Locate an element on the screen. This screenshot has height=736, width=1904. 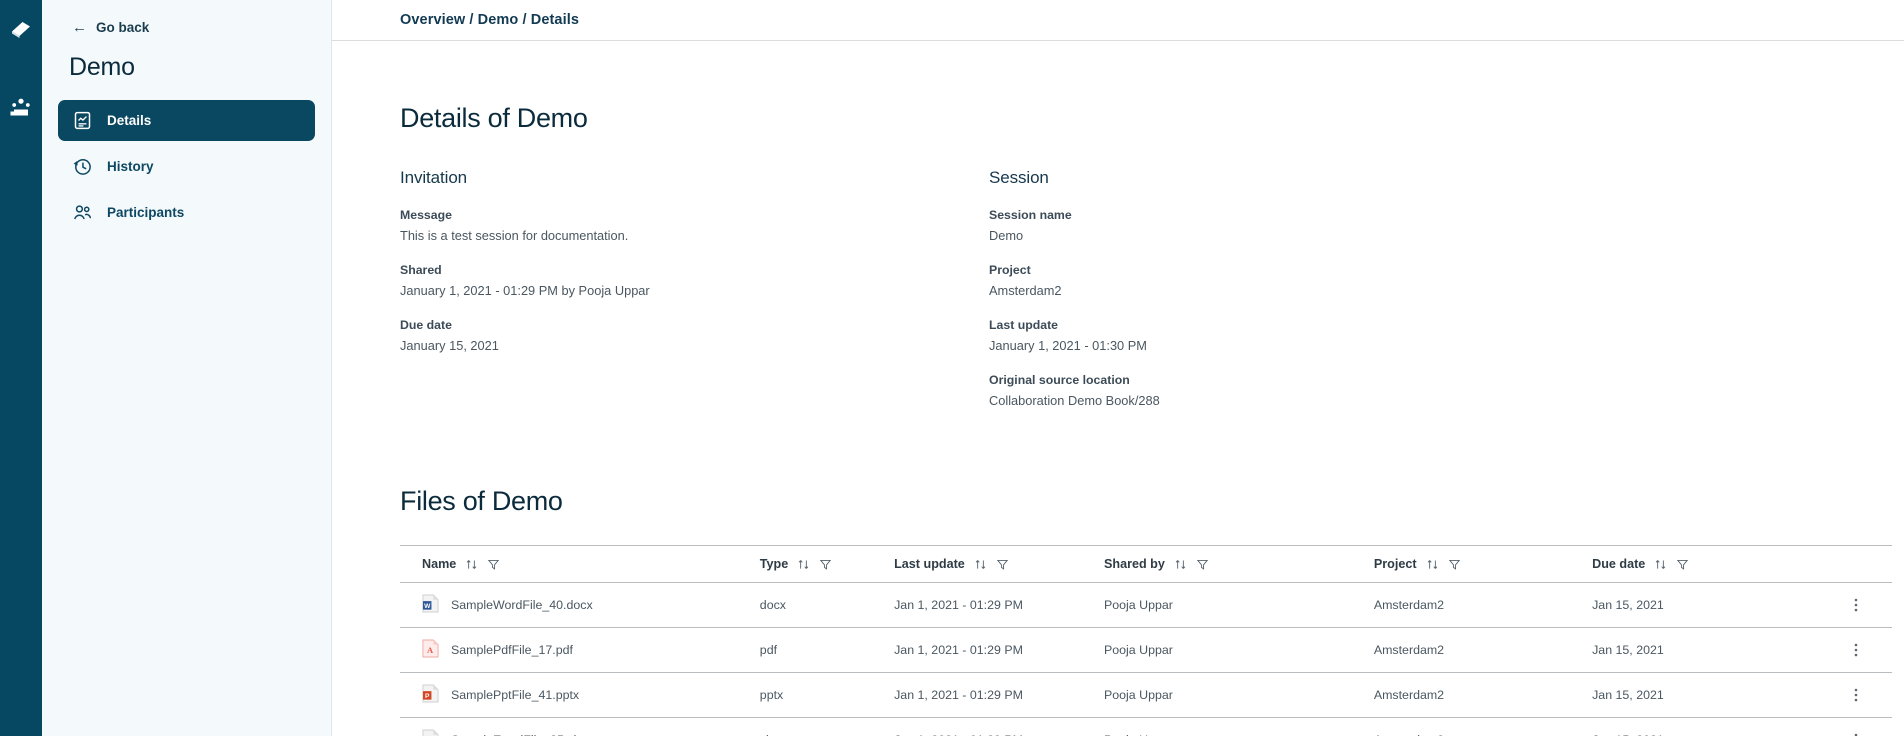
page-title: Details of Demo is located at coordinates (494, 118).